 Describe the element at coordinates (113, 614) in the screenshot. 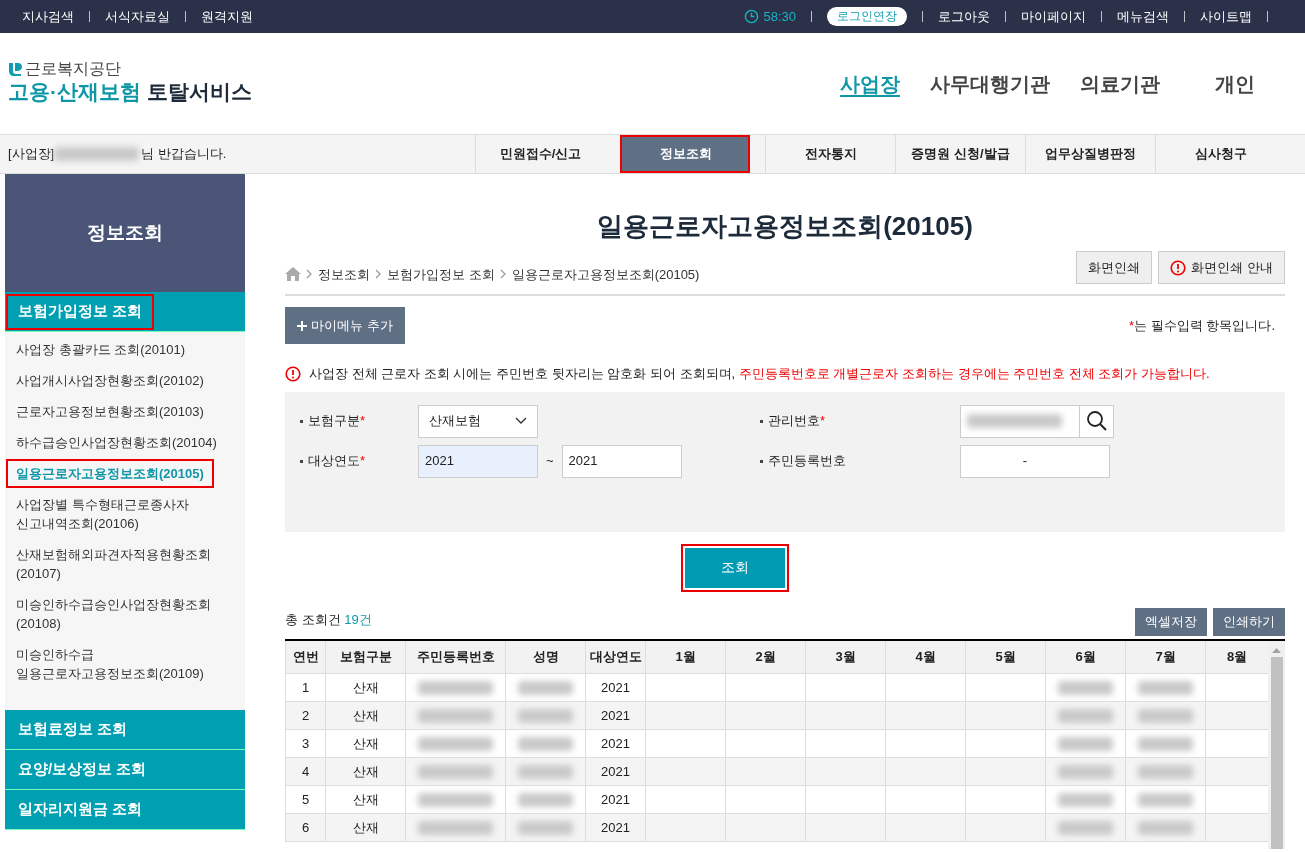

I see `submenu-item: 미승인하수급승인사업장현황조회 (20108)` at that location.